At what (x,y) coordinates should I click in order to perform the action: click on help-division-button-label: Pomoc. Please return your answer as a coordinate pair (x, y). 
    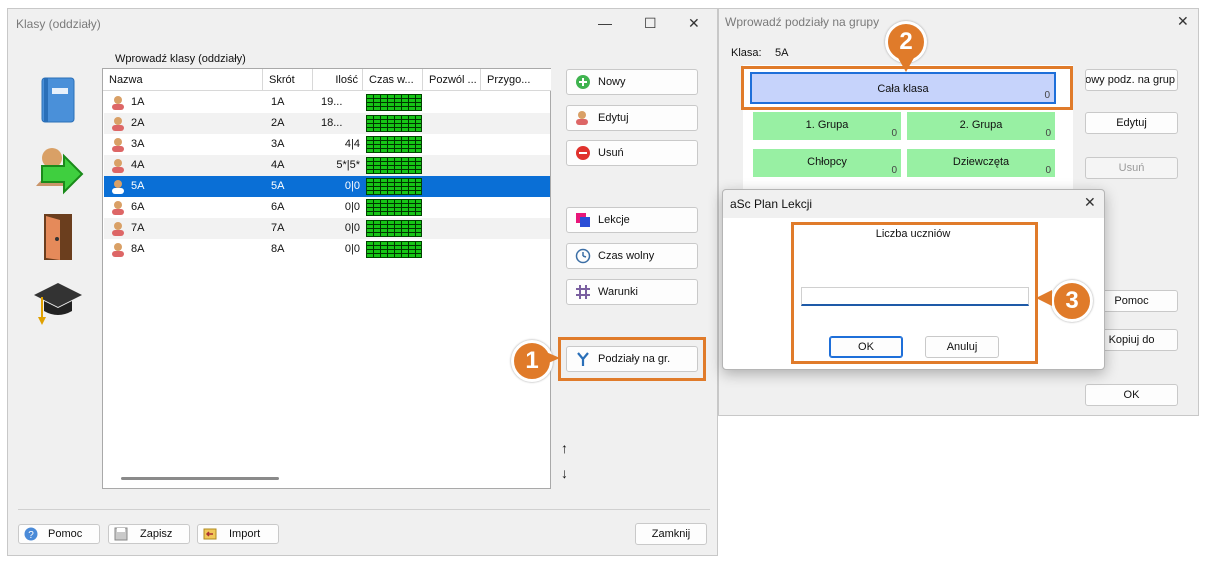
    Looking at the image, I should click on (1131, 301).